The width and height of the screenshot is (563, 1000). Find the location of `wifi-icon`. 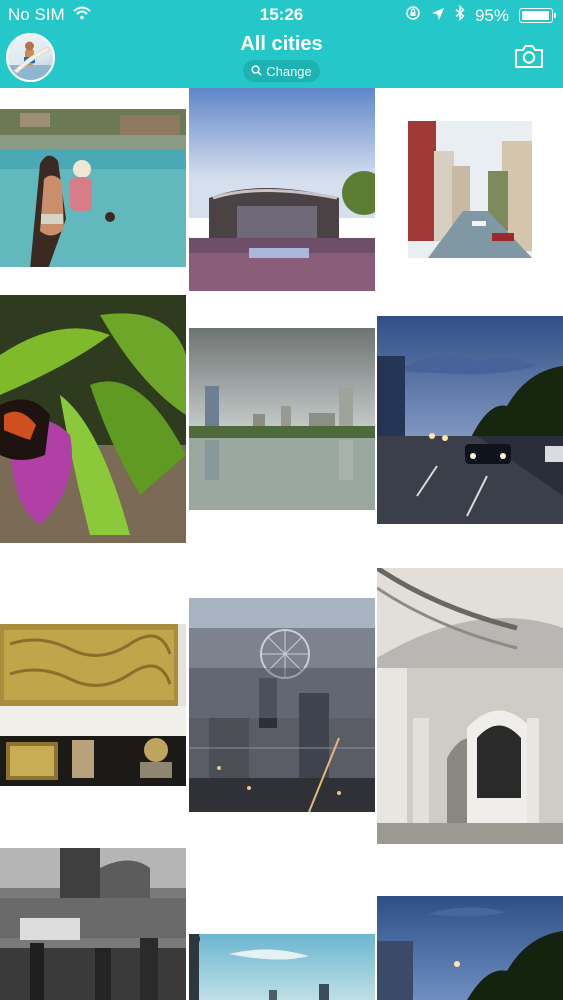

wifi-icon is located at coordinates (82, 15).